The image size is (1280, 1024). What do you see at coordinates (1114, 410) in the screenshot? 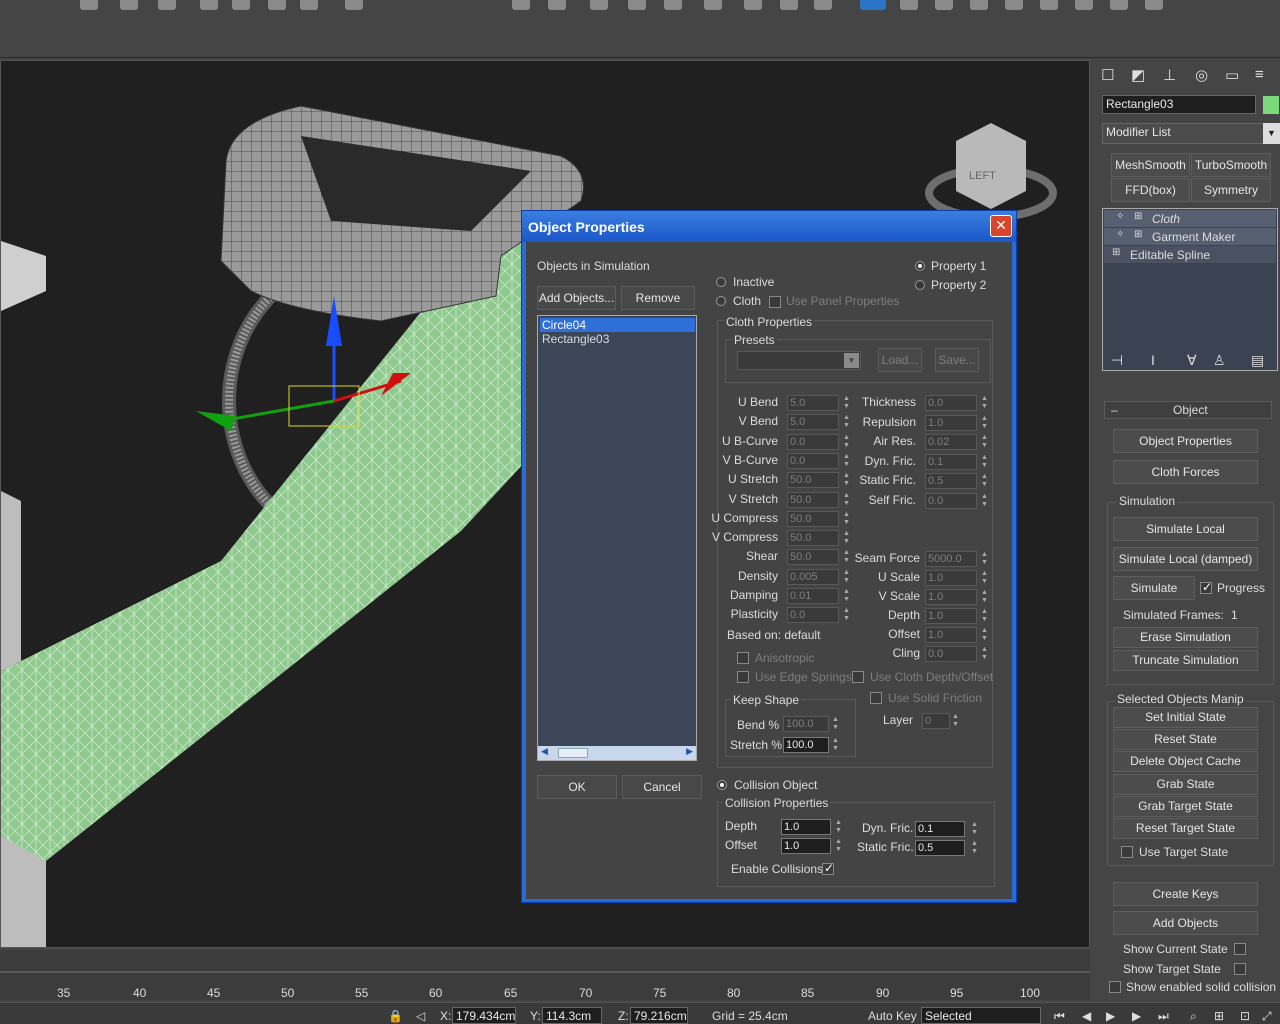
I see `collapse-icon: –` at bounding box center [1114, 410].